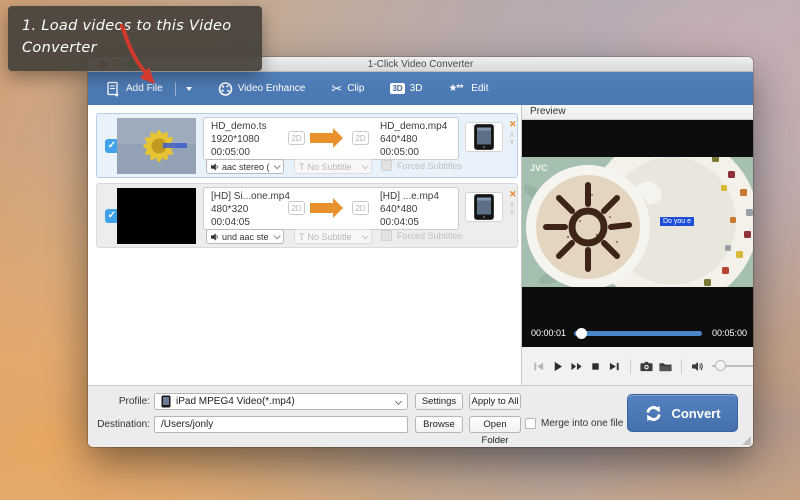 This screenshot has height=500, width=800. What do you see at coordinates (326, 208) in the screenshot?
I see `convert-direction-arrow-icon` at bounding box center [326, 208].